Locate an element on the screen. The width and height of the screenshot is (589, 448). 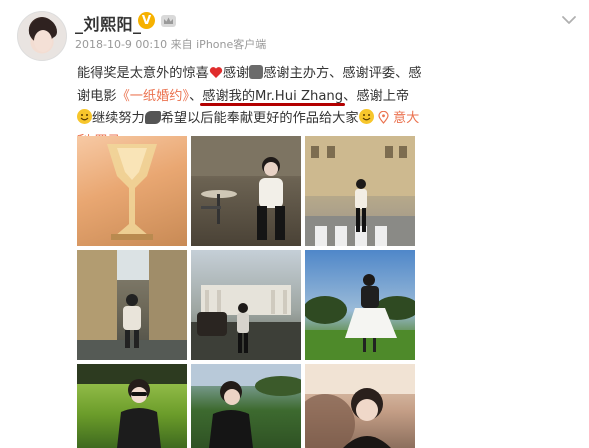
post-seg1: 能得奖是太意外的惊喜 is located at coordinates (143, 73).